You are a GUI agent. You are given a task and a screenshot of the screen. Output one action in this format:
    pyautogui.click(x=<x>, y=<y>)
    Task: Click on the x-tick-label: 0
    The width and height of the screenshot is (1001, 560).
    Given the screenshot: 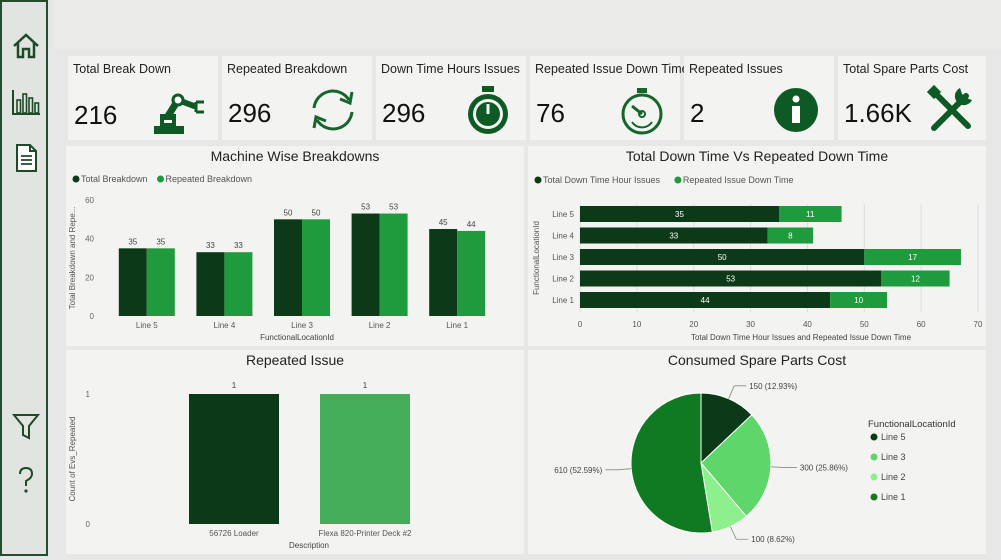 What is the action you would take?
    pyautogui.click(x=580, y=324)
    